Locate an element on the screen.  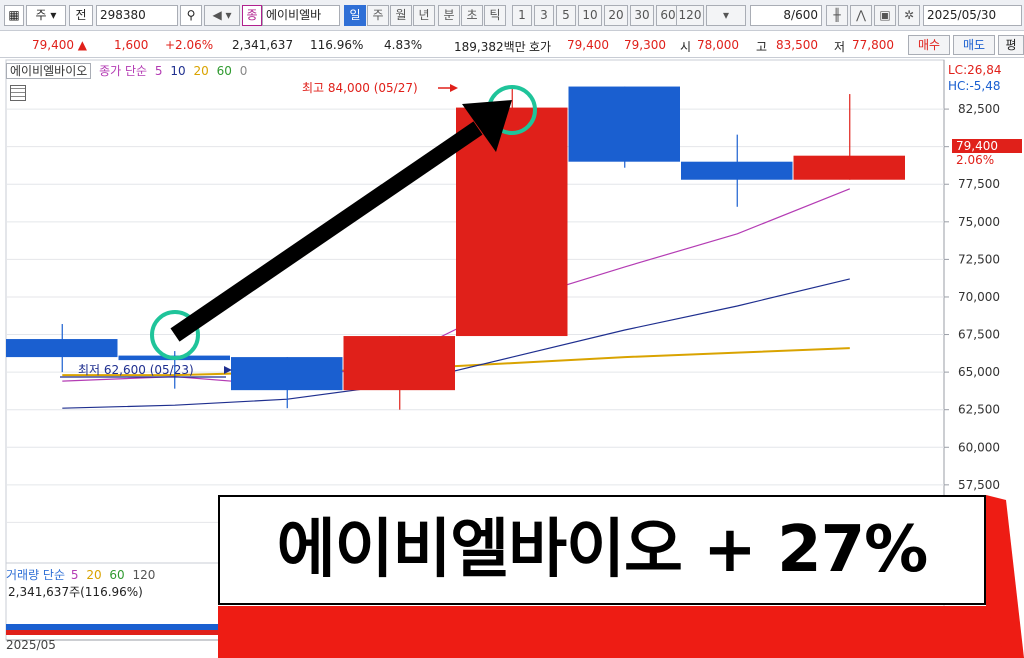
legend-ma-20: 20 is located at coordinates (201, 71).